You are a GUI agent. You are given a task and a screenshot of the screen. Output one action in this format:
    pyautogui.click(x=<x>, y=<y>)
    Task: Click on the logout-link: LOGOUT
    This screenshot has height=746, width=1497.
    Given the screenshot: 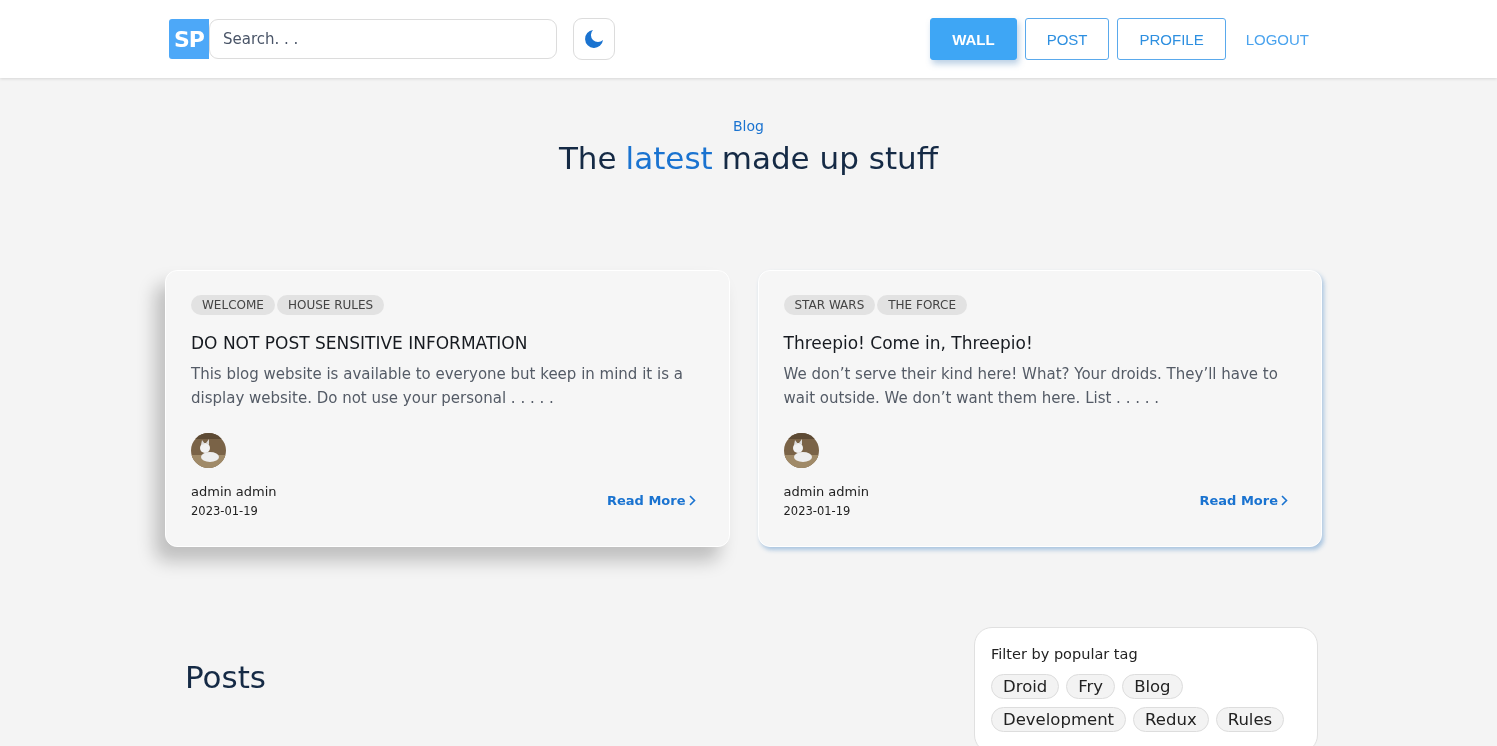 What is the action you would take?
    pyautogui.click(x=1277, y=39)
    